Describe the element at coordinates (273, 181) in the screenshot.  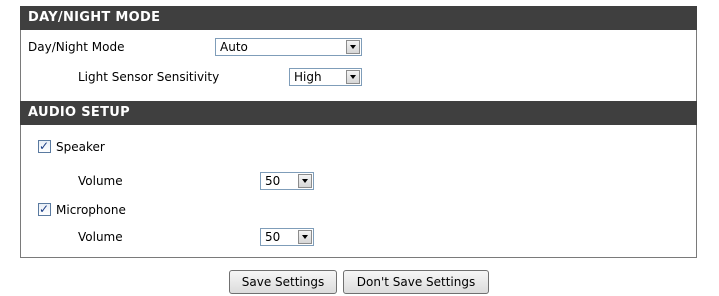
I see `speaker-volume-value: 50` at that location.